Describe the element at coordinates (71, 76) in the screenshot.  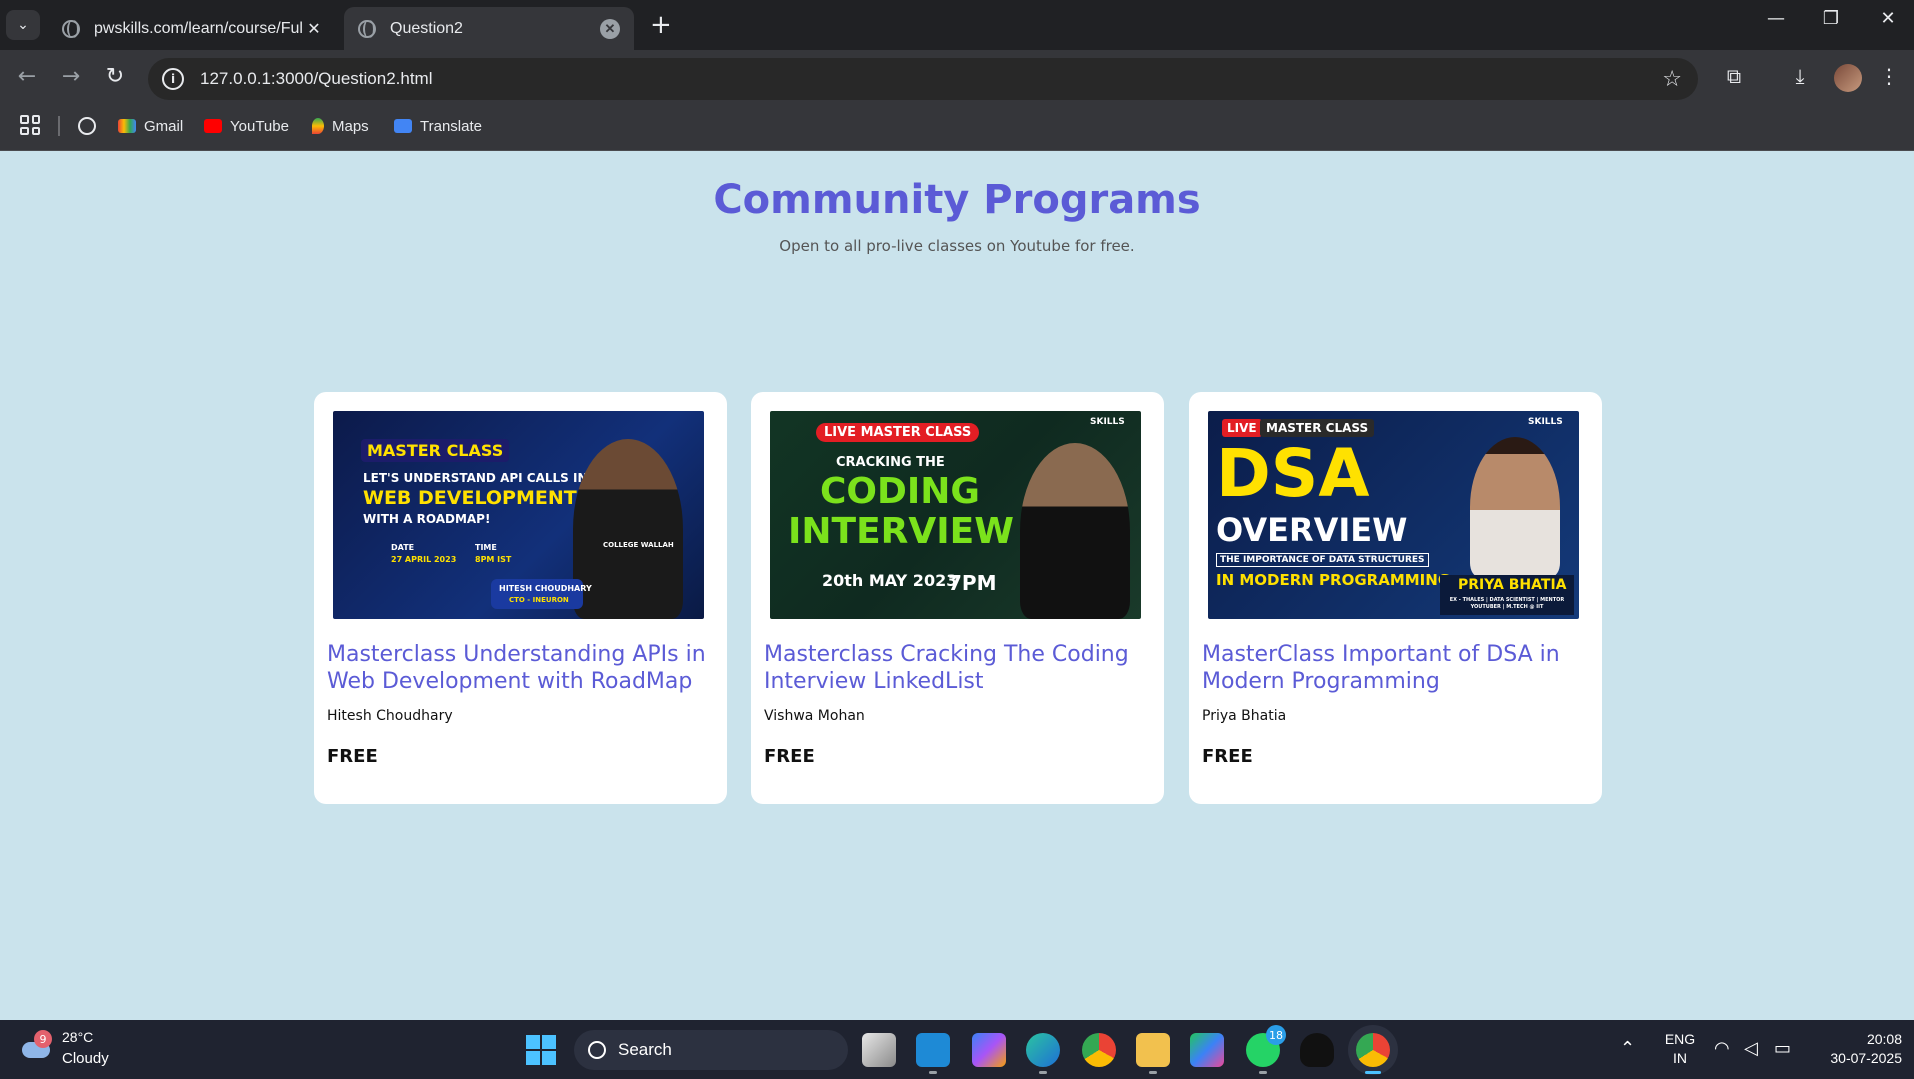
I see `forward-icon: →` at that location.